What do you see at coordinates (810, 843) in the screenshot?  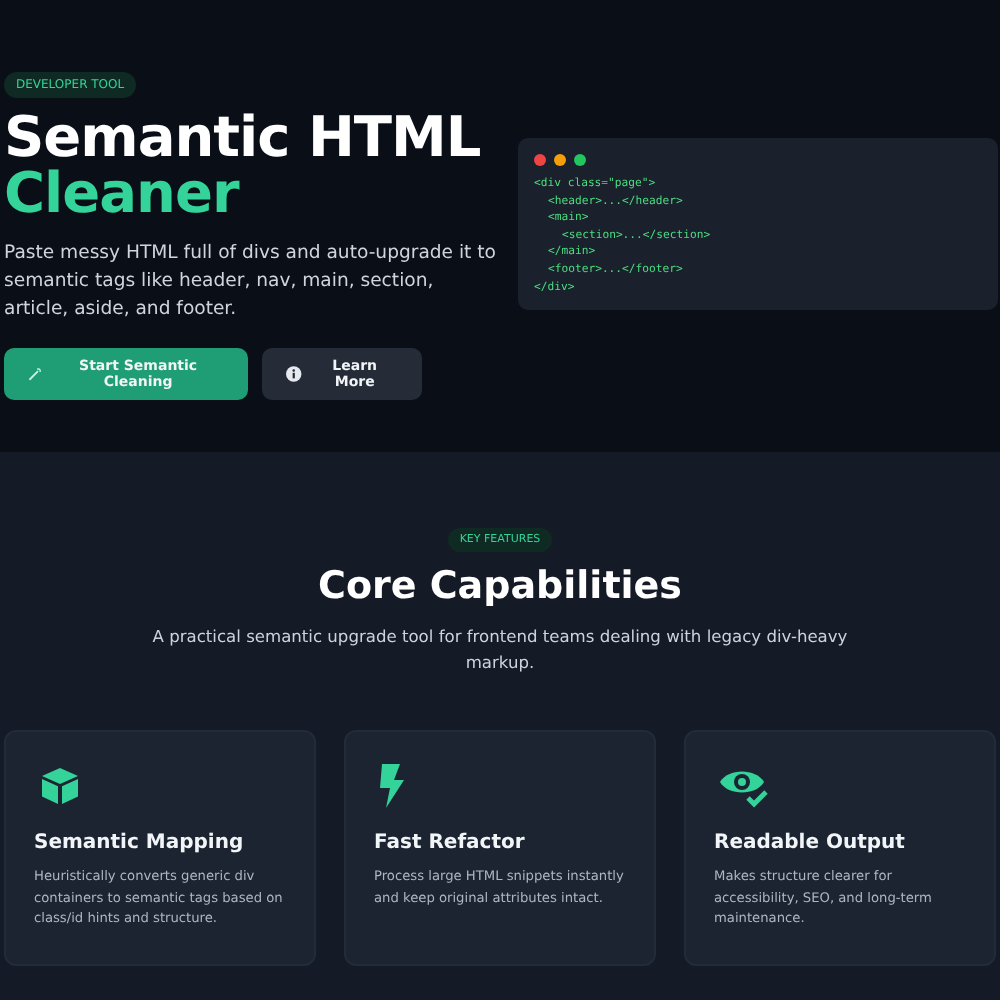 I see `feature-title: Readable Output` at bounding box center [810, 843].